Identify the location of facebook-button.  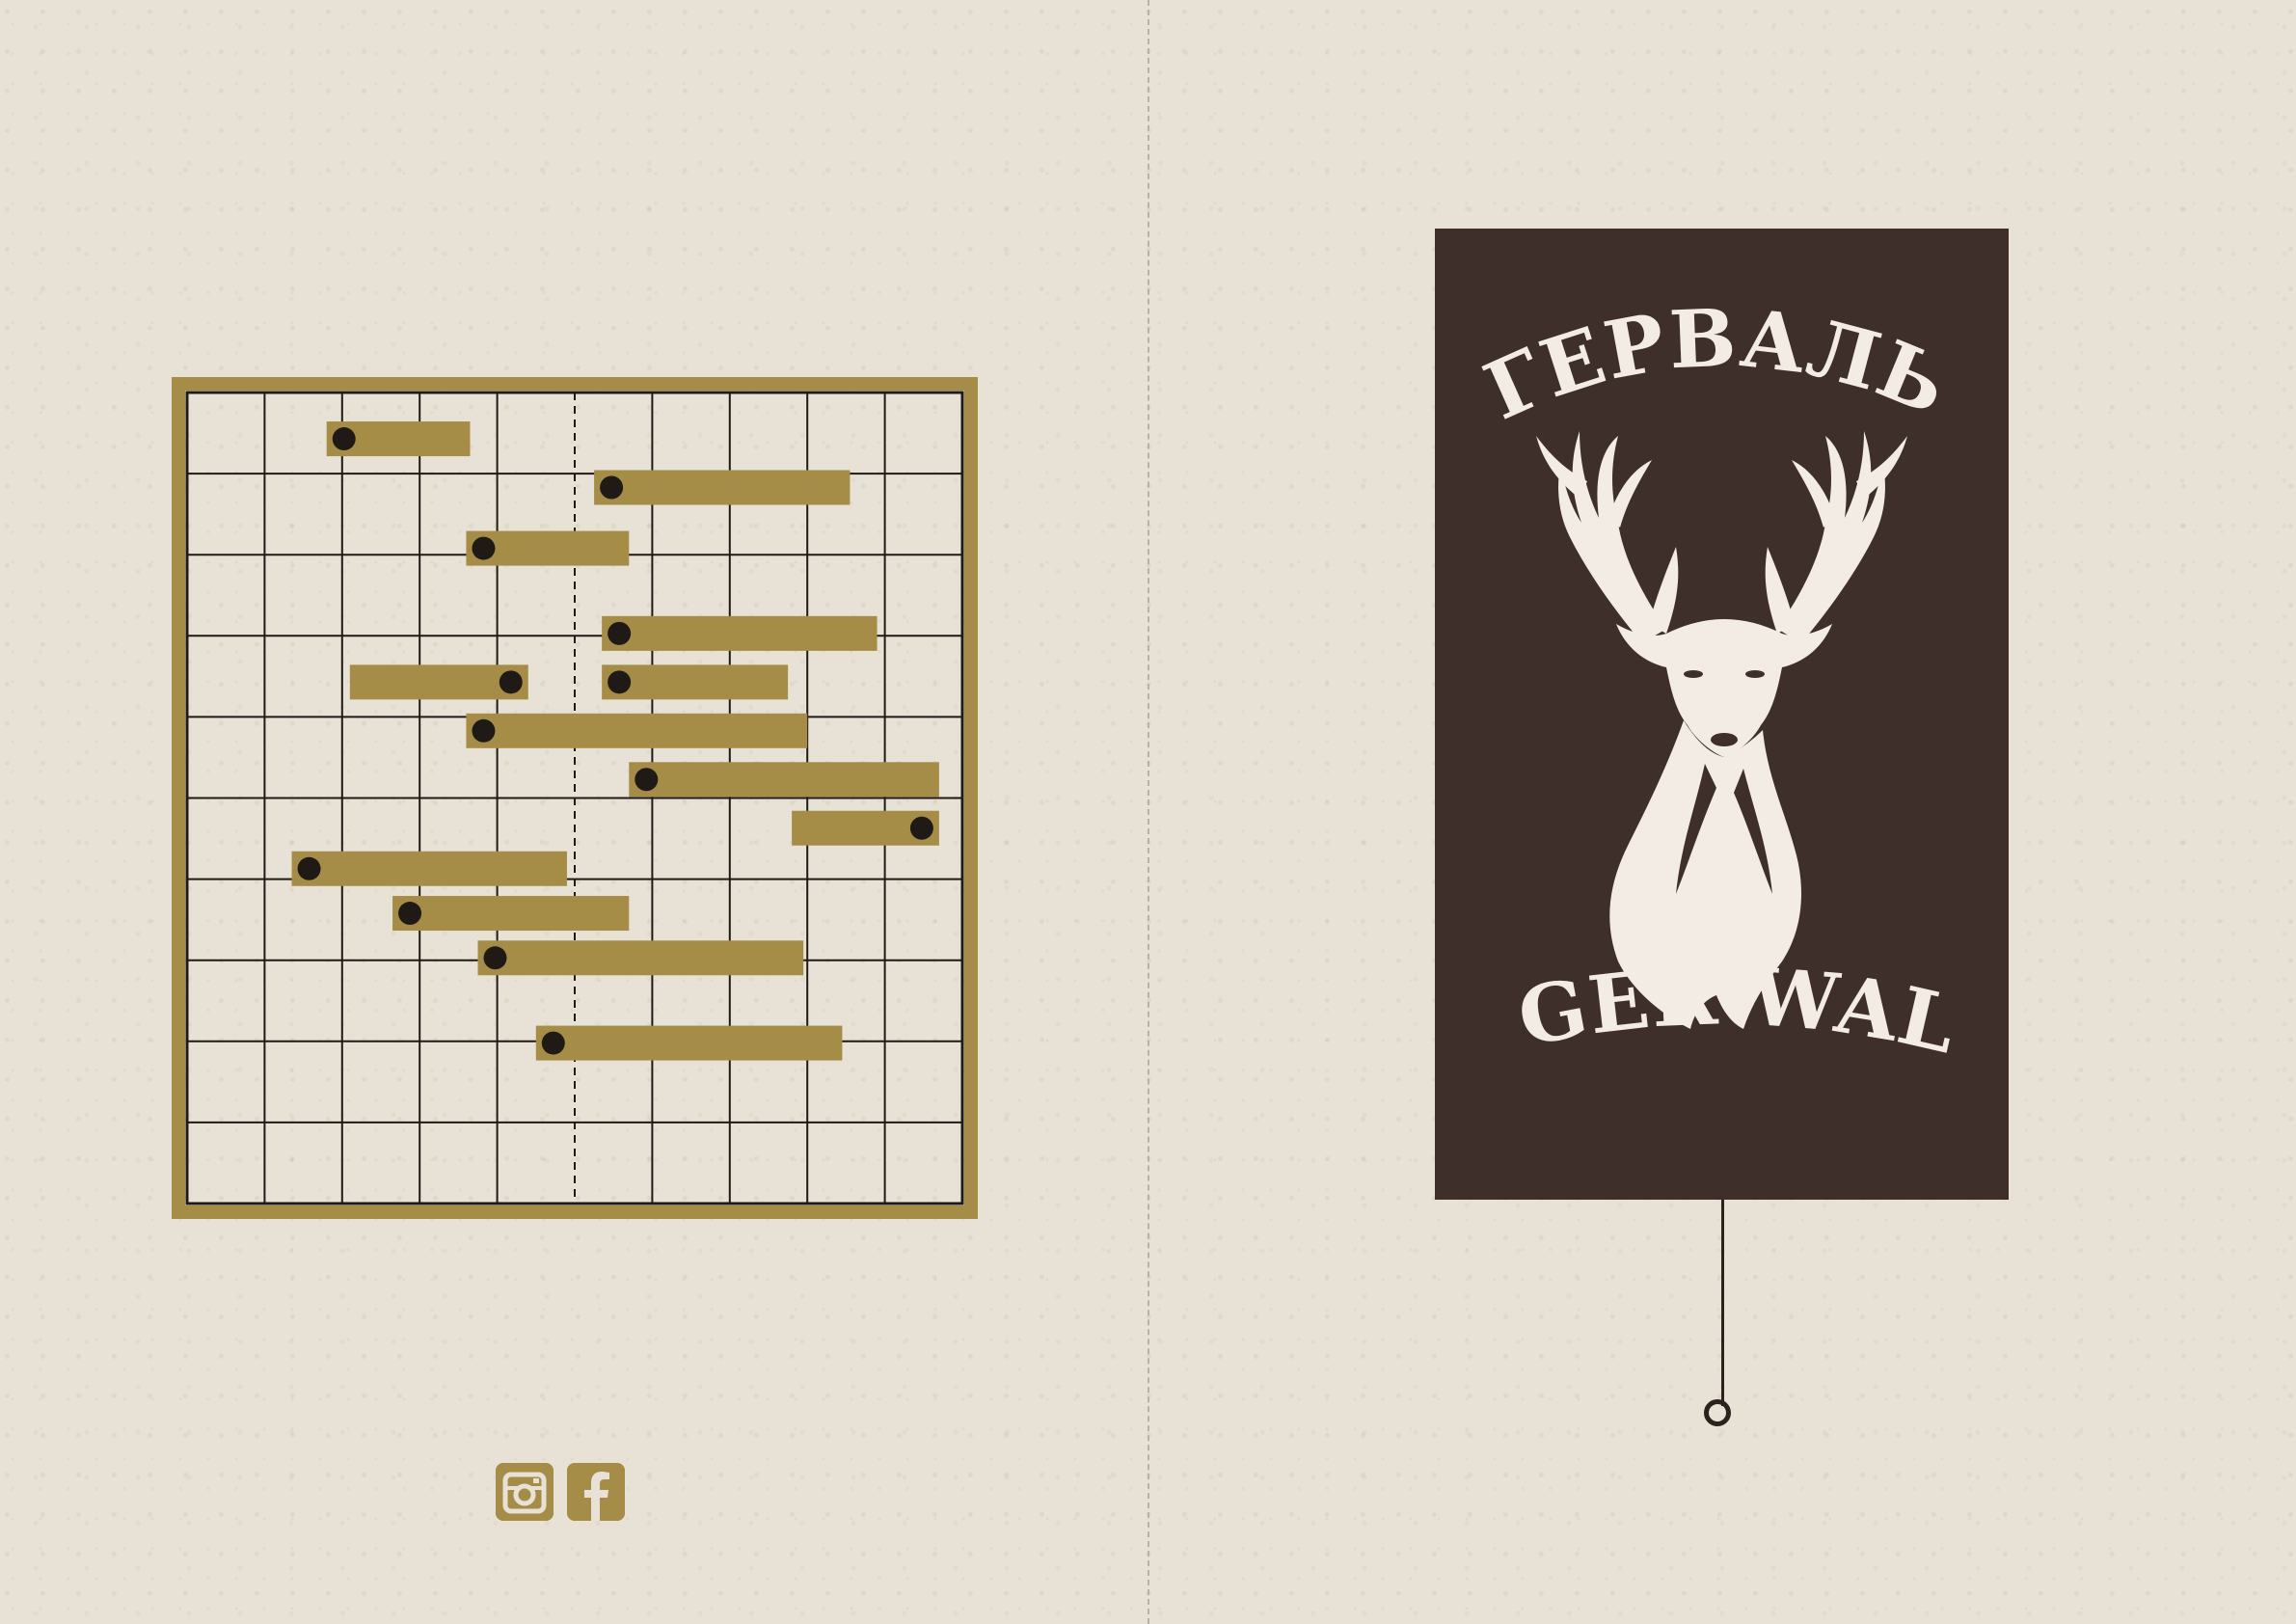
(596, 1492).